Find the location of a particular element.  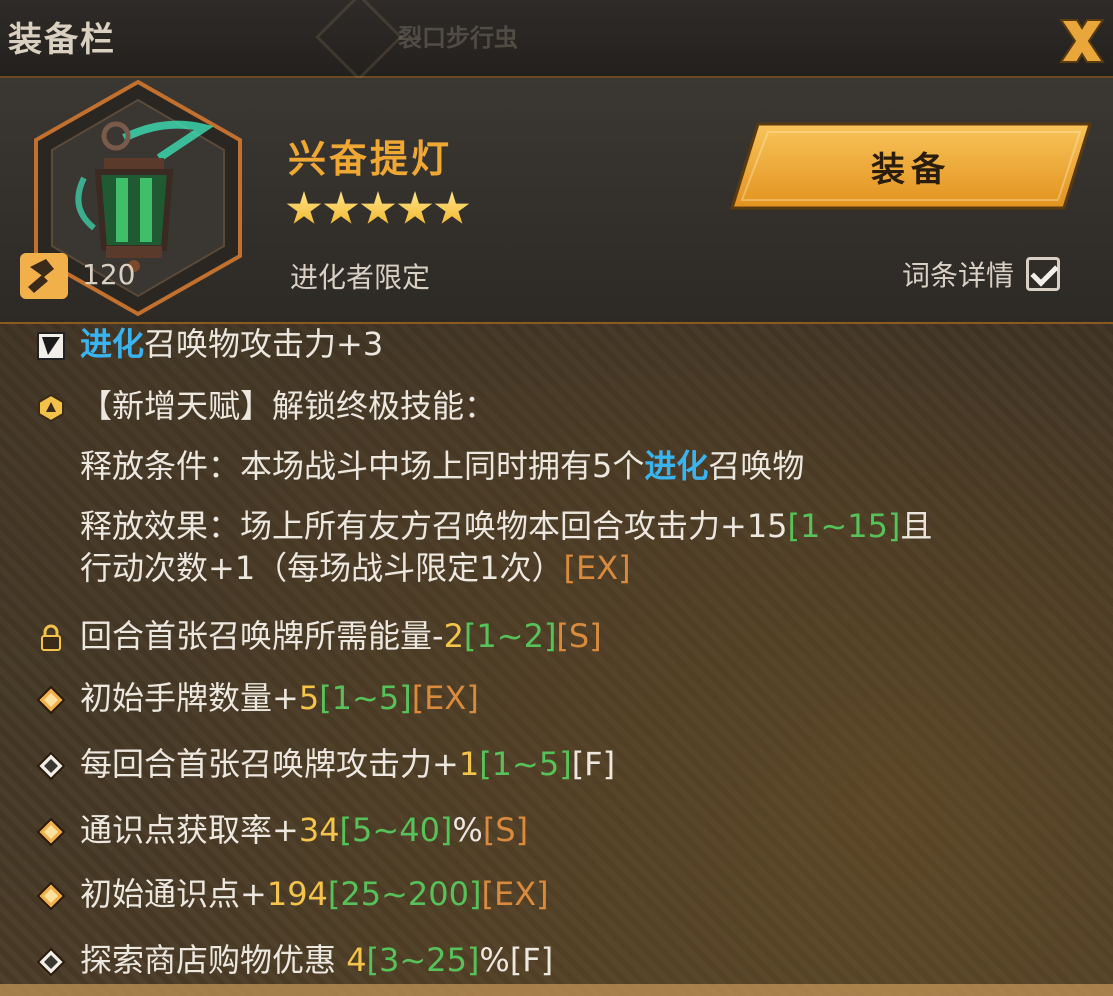

bottom-border is located at coordinates (556, 990).